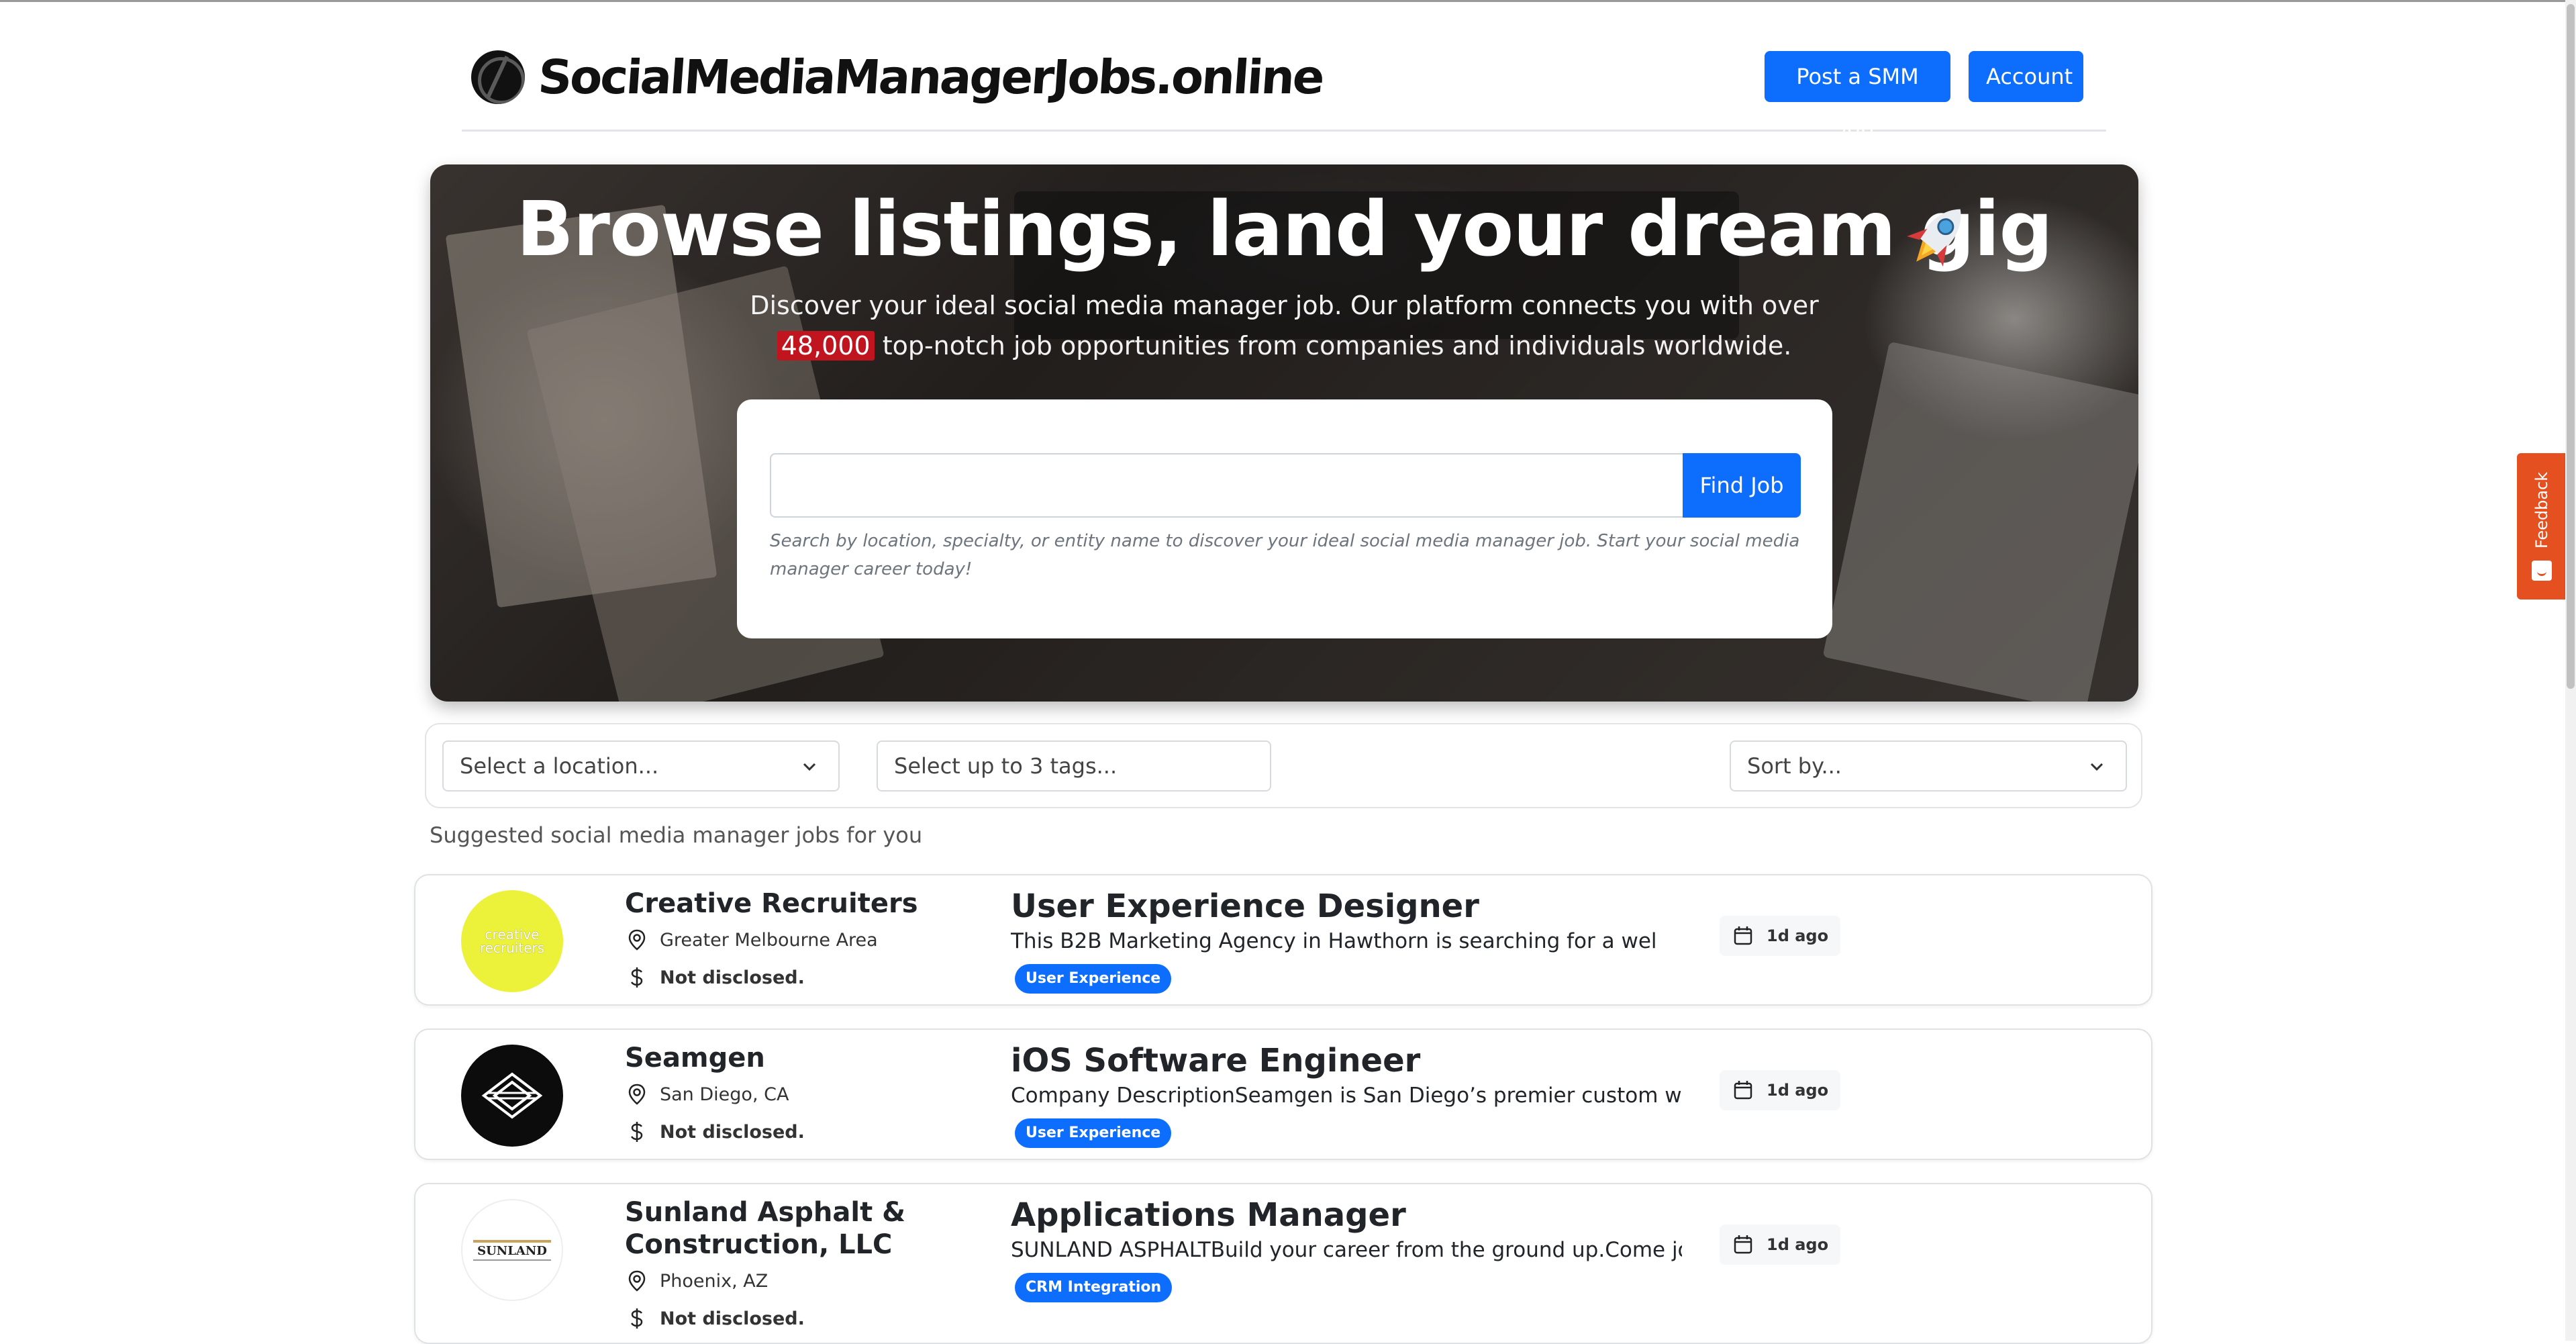 This screenshot has width=2576, height=1344. Describe the element at coordinates (1857, 95) in the screenshot. I see `post-job-button: Post a SMM job` at that location.